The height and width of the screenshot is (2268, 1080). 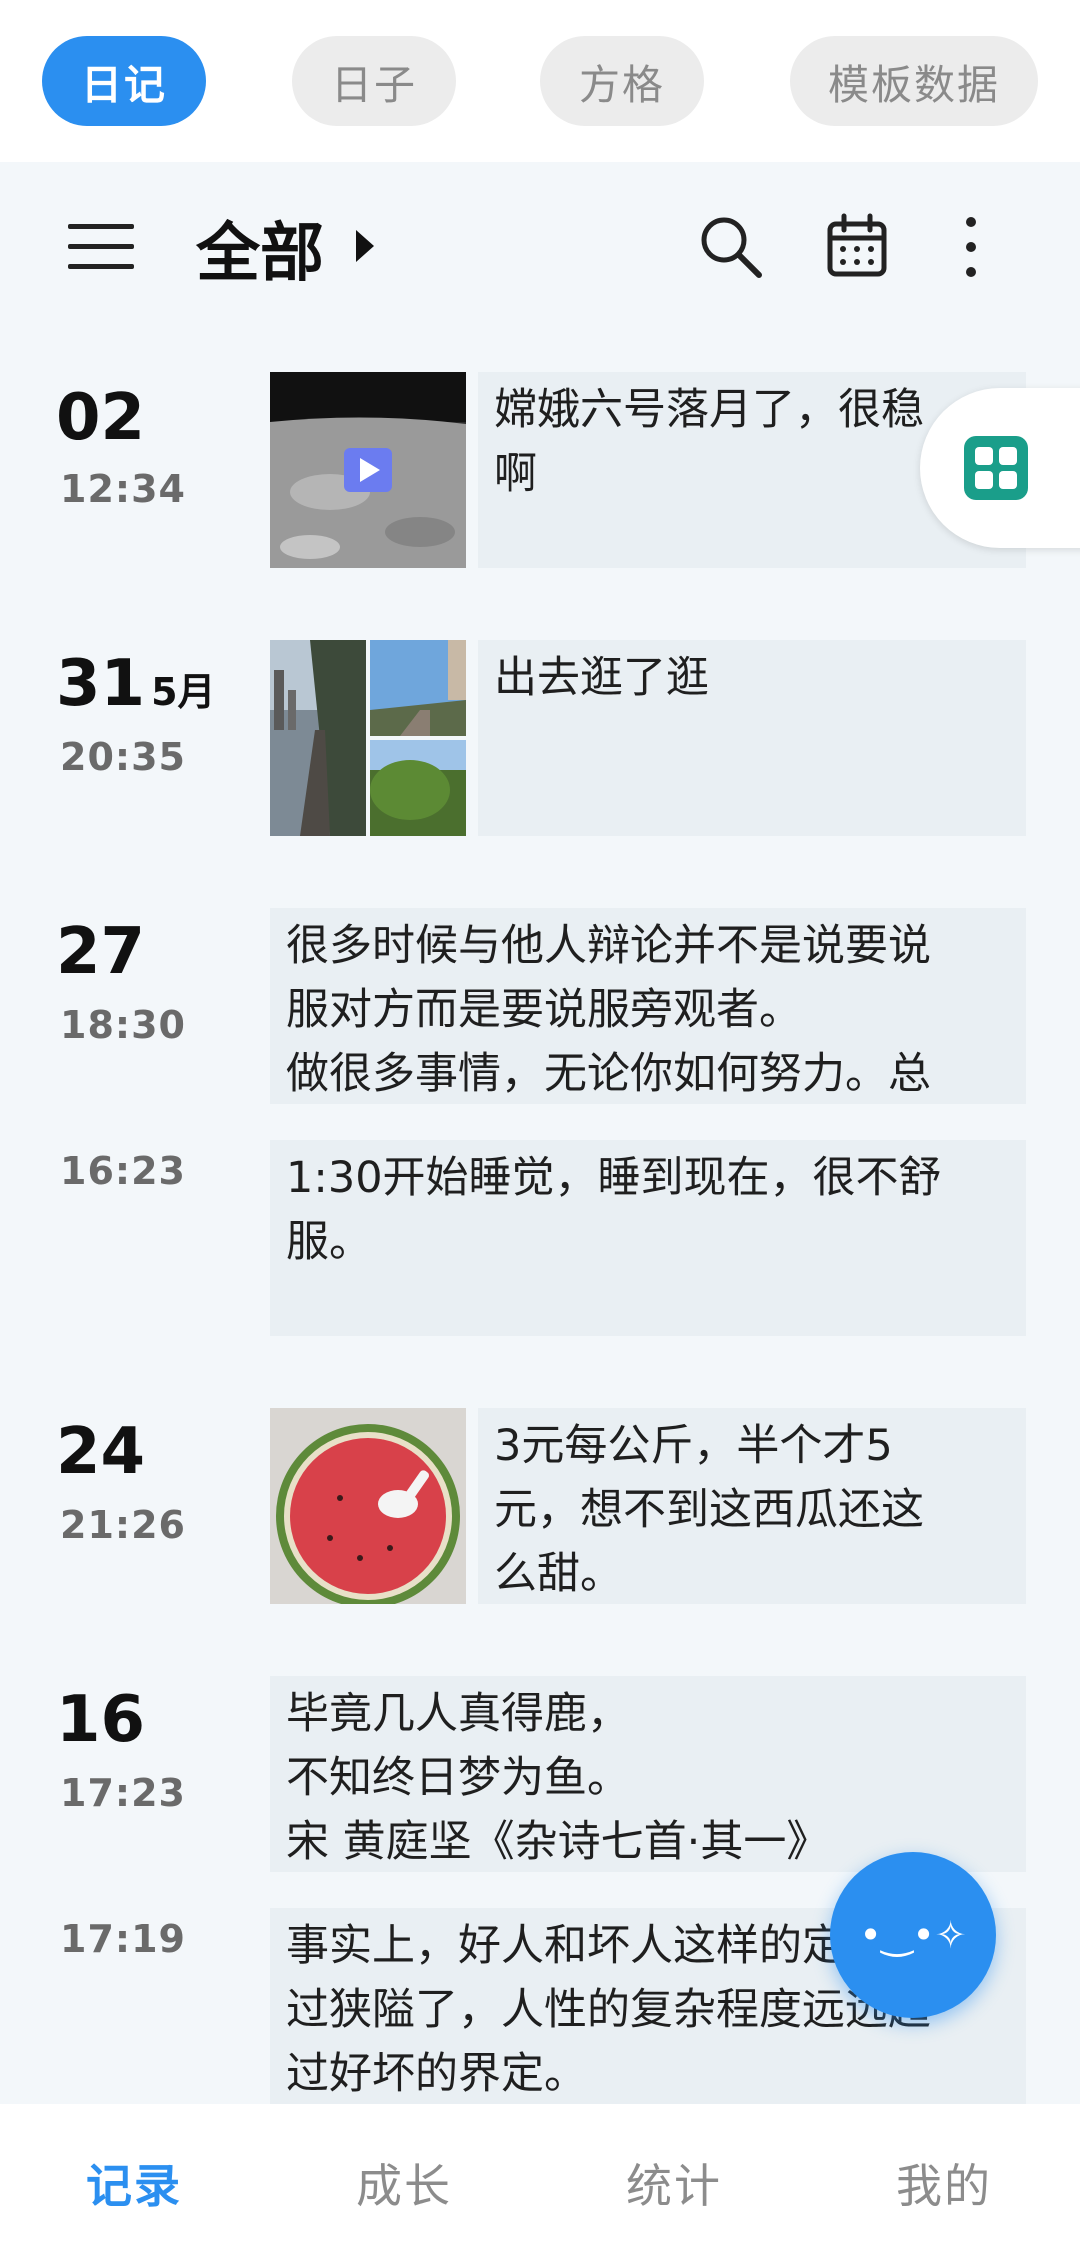 I want to click on new-entry-fab: •‿•✧, so click(x=913, y=1935).